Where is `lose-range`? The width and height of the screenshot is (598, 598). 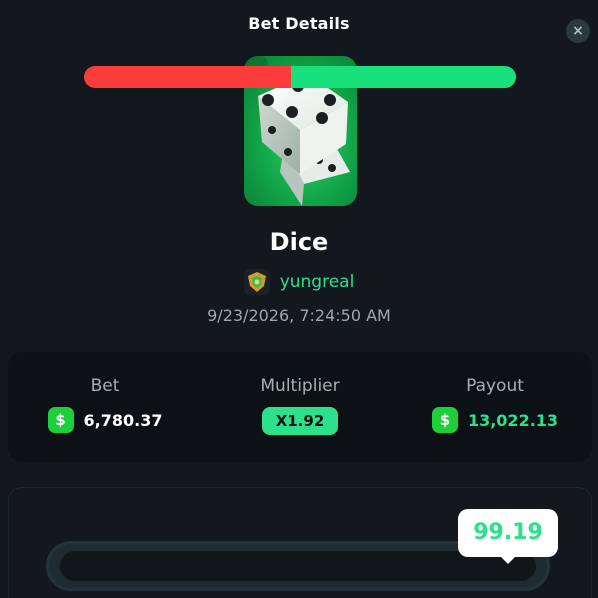
lose-range is located at coordinates (188, 77).